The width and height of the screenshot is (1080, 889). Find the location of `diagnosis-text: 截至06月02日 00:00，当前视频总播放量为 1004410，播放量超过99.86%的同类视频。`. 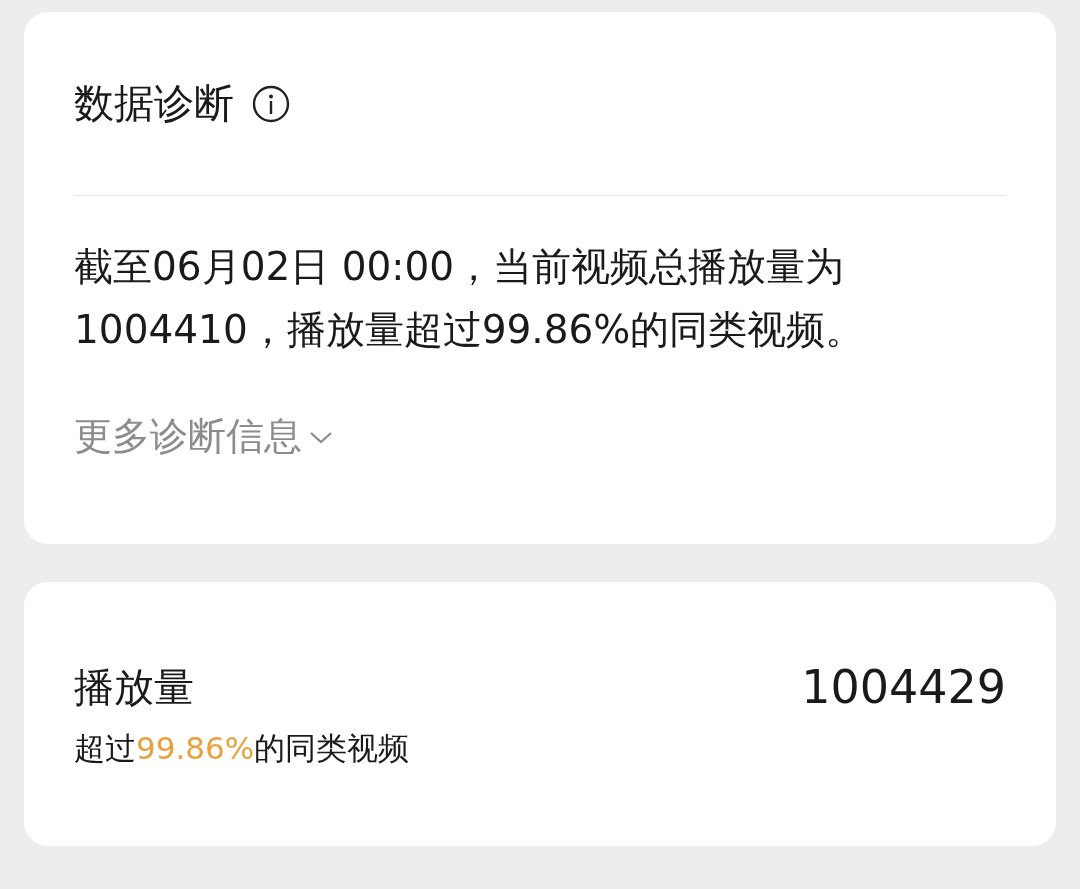

diagnosis-text: 截至06月02日 00:00，当前视频总播放量为 1004410，播放量超过99.86%的同类视频。 is located at coordinates (470, 298).